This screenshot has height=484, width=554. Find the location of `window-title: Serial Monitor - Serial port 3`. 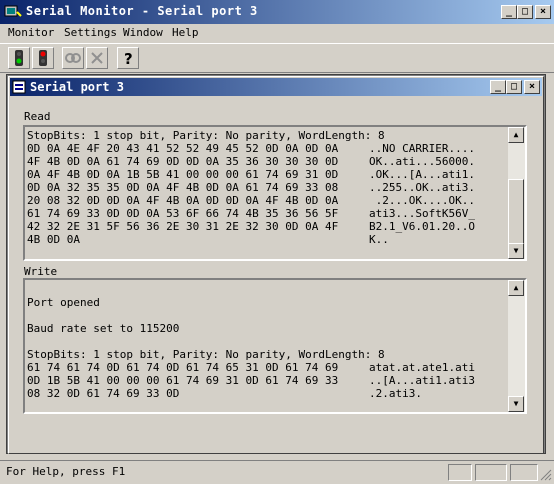

window-title: Serial Monitor - Serial port 3 is located at coordinates (142, 11).